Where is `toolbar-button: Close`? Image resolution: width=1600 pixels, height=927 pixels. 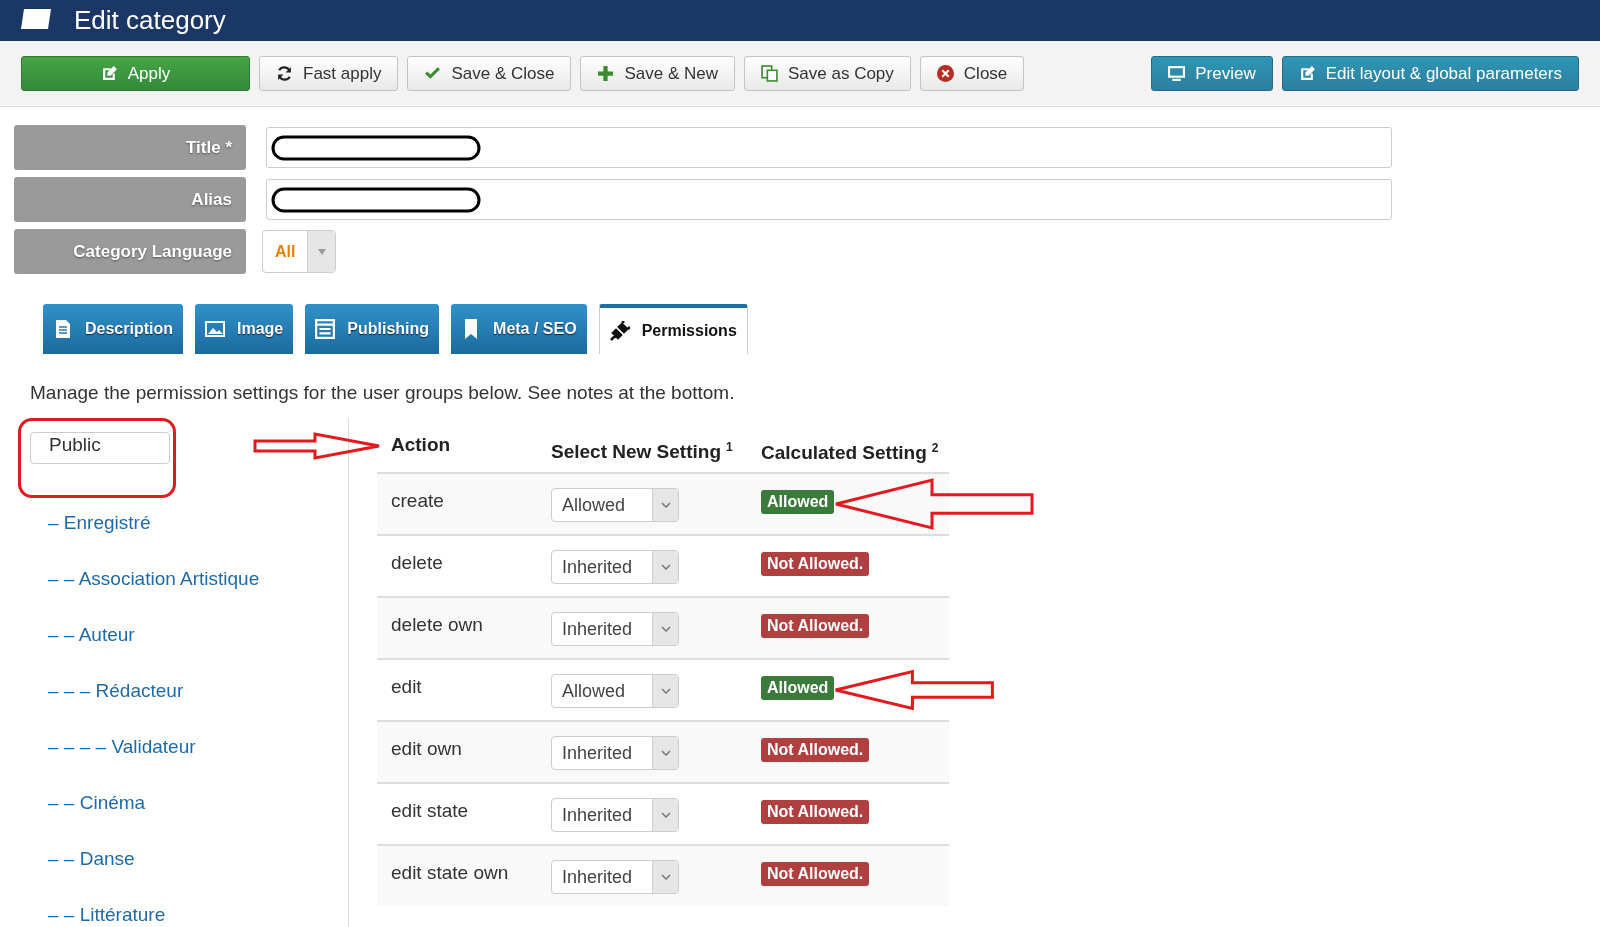 toolbar-button: Close is located at coordinates (972, 73).